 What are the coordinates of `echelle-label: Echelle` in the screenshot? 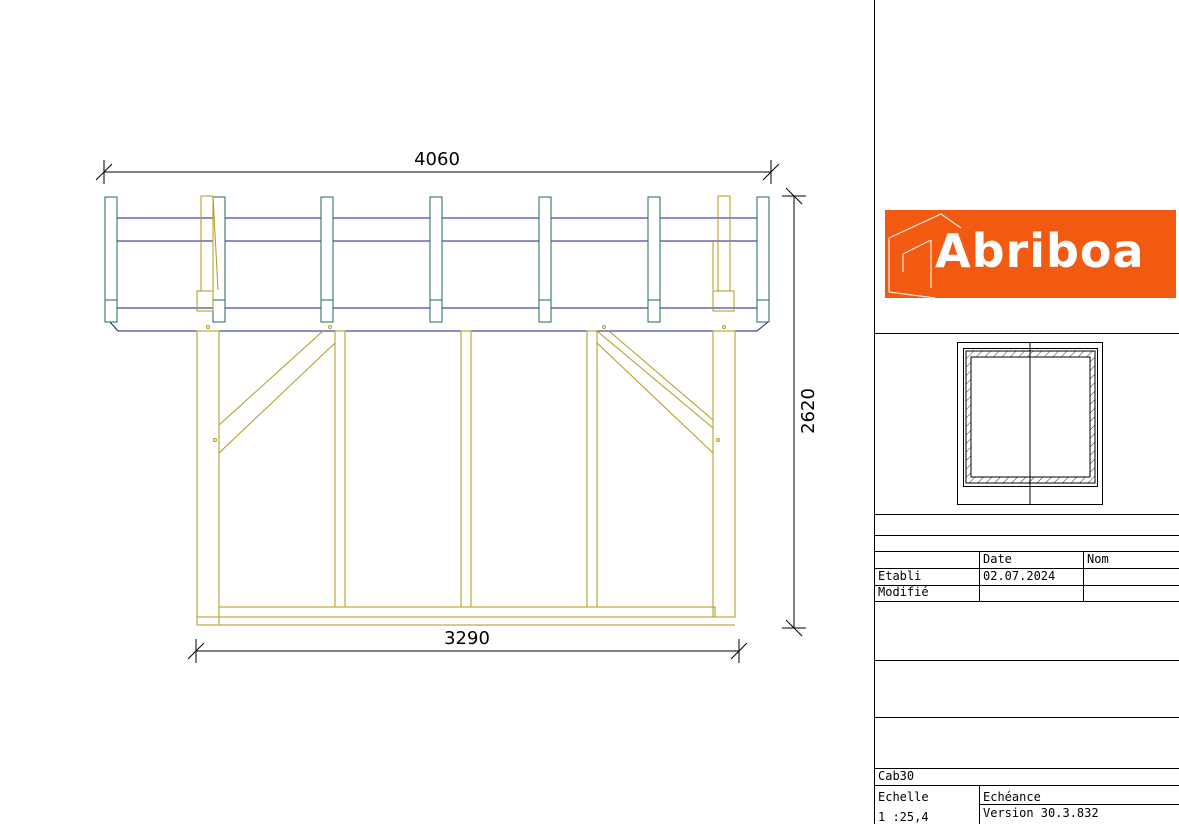 It's located at (903, 797).